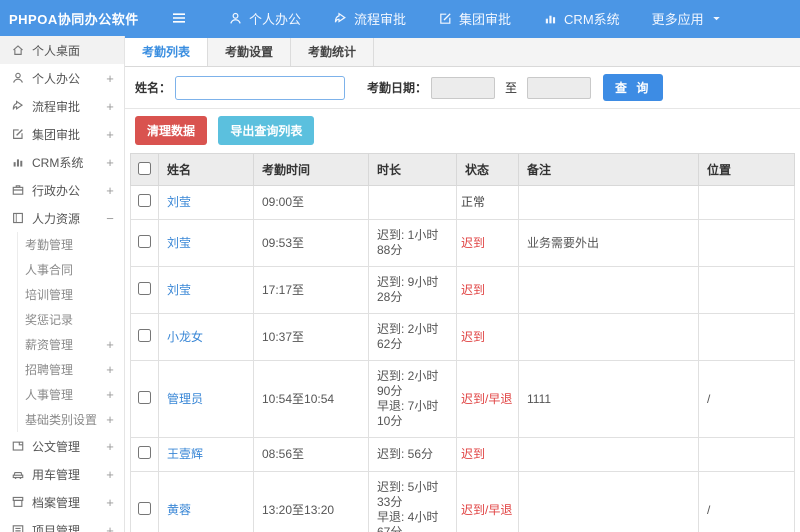 This screenshot has height=532, width=800. Describe the element at coordinates (687, 18) in the screenshot. I see `nav-item: 更多应用` at that location.